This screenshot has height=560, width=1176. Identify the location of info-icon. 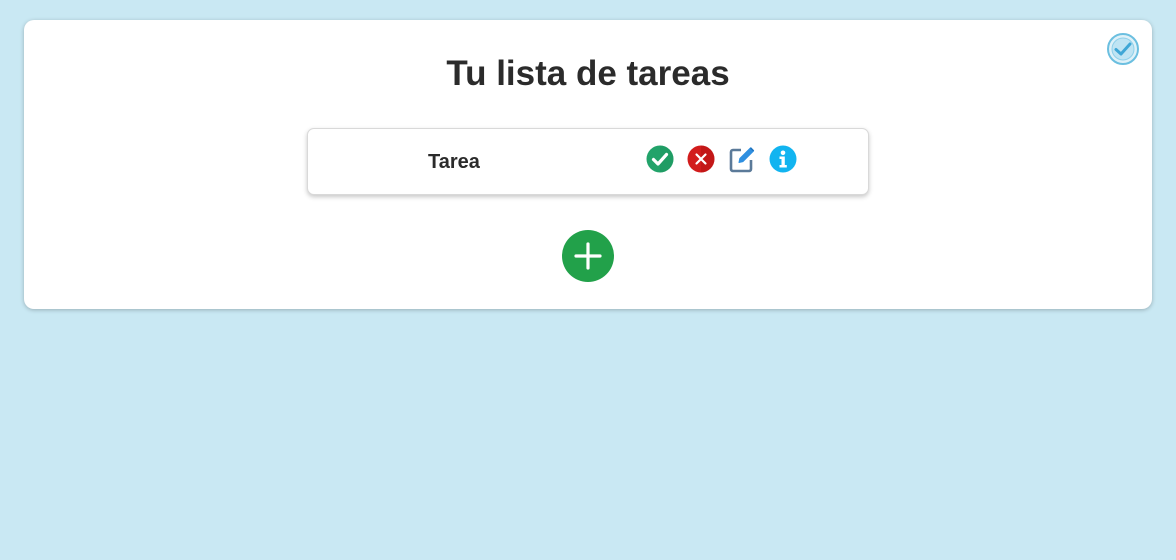
(783, 159).